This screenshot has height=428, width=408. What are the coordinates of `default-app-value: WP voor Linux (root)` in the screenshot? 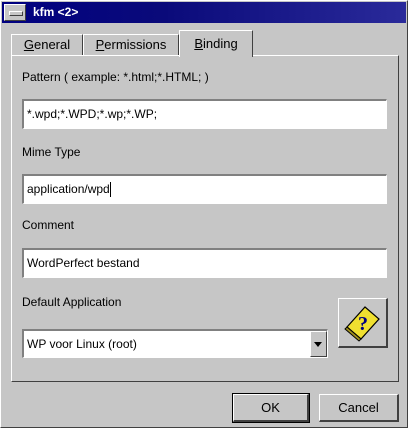 It's located at (82, 344).